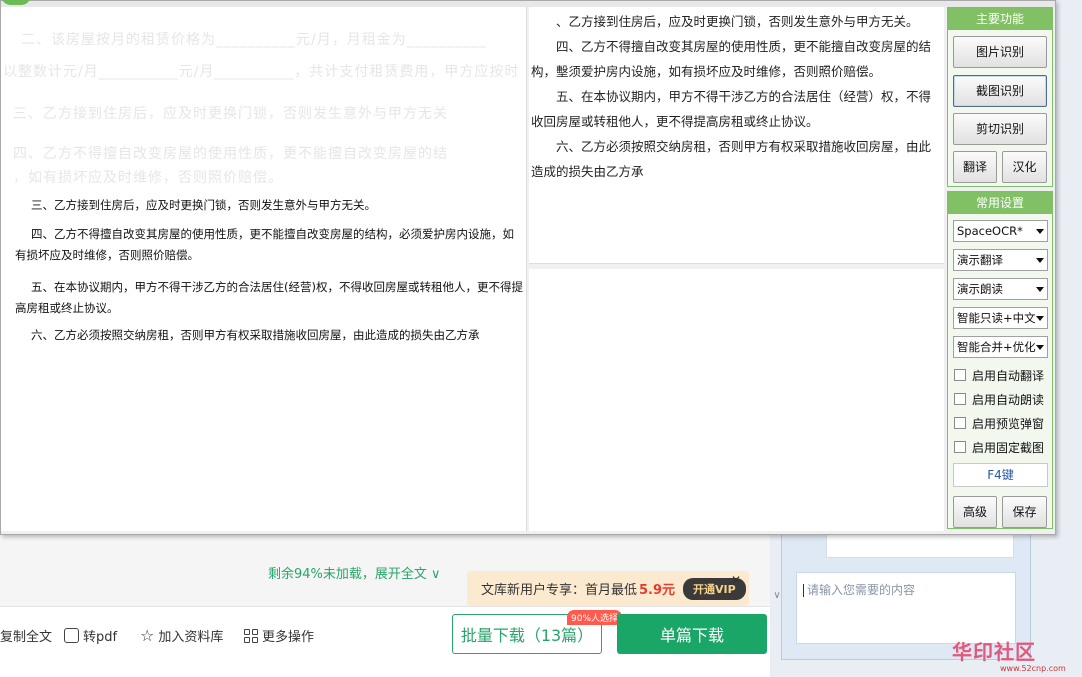  I want to click on main-functions-group: 主要功能 图片识别 截图识别 剪切识别 翻译 汉化, so click(1000, 97).